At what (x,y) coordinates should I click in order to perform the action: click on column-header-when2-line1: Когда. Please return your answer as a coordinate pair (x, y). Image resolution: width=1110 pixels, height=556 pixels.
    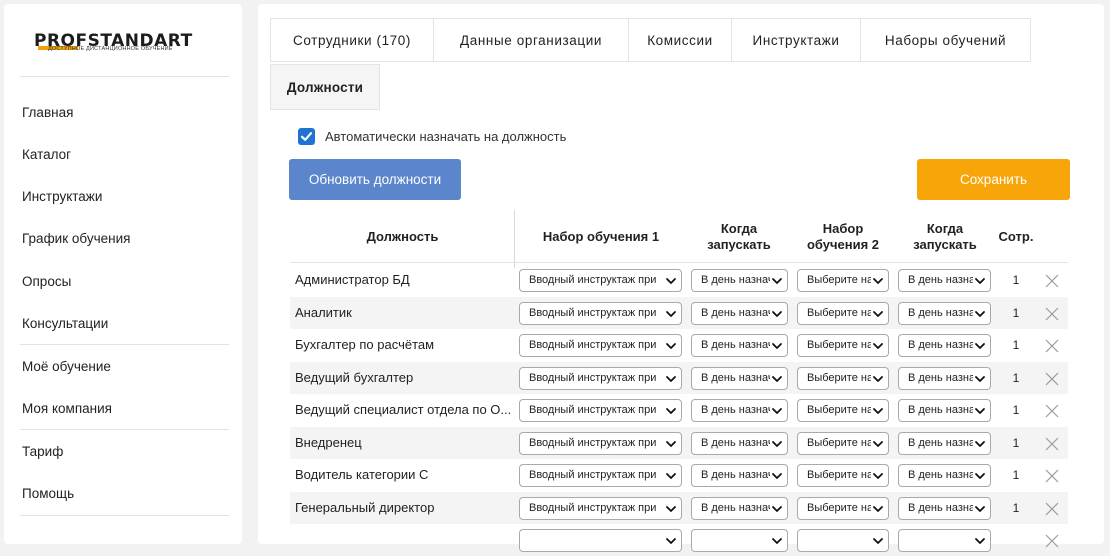
    Looking at the image, I should click on (945, 228).